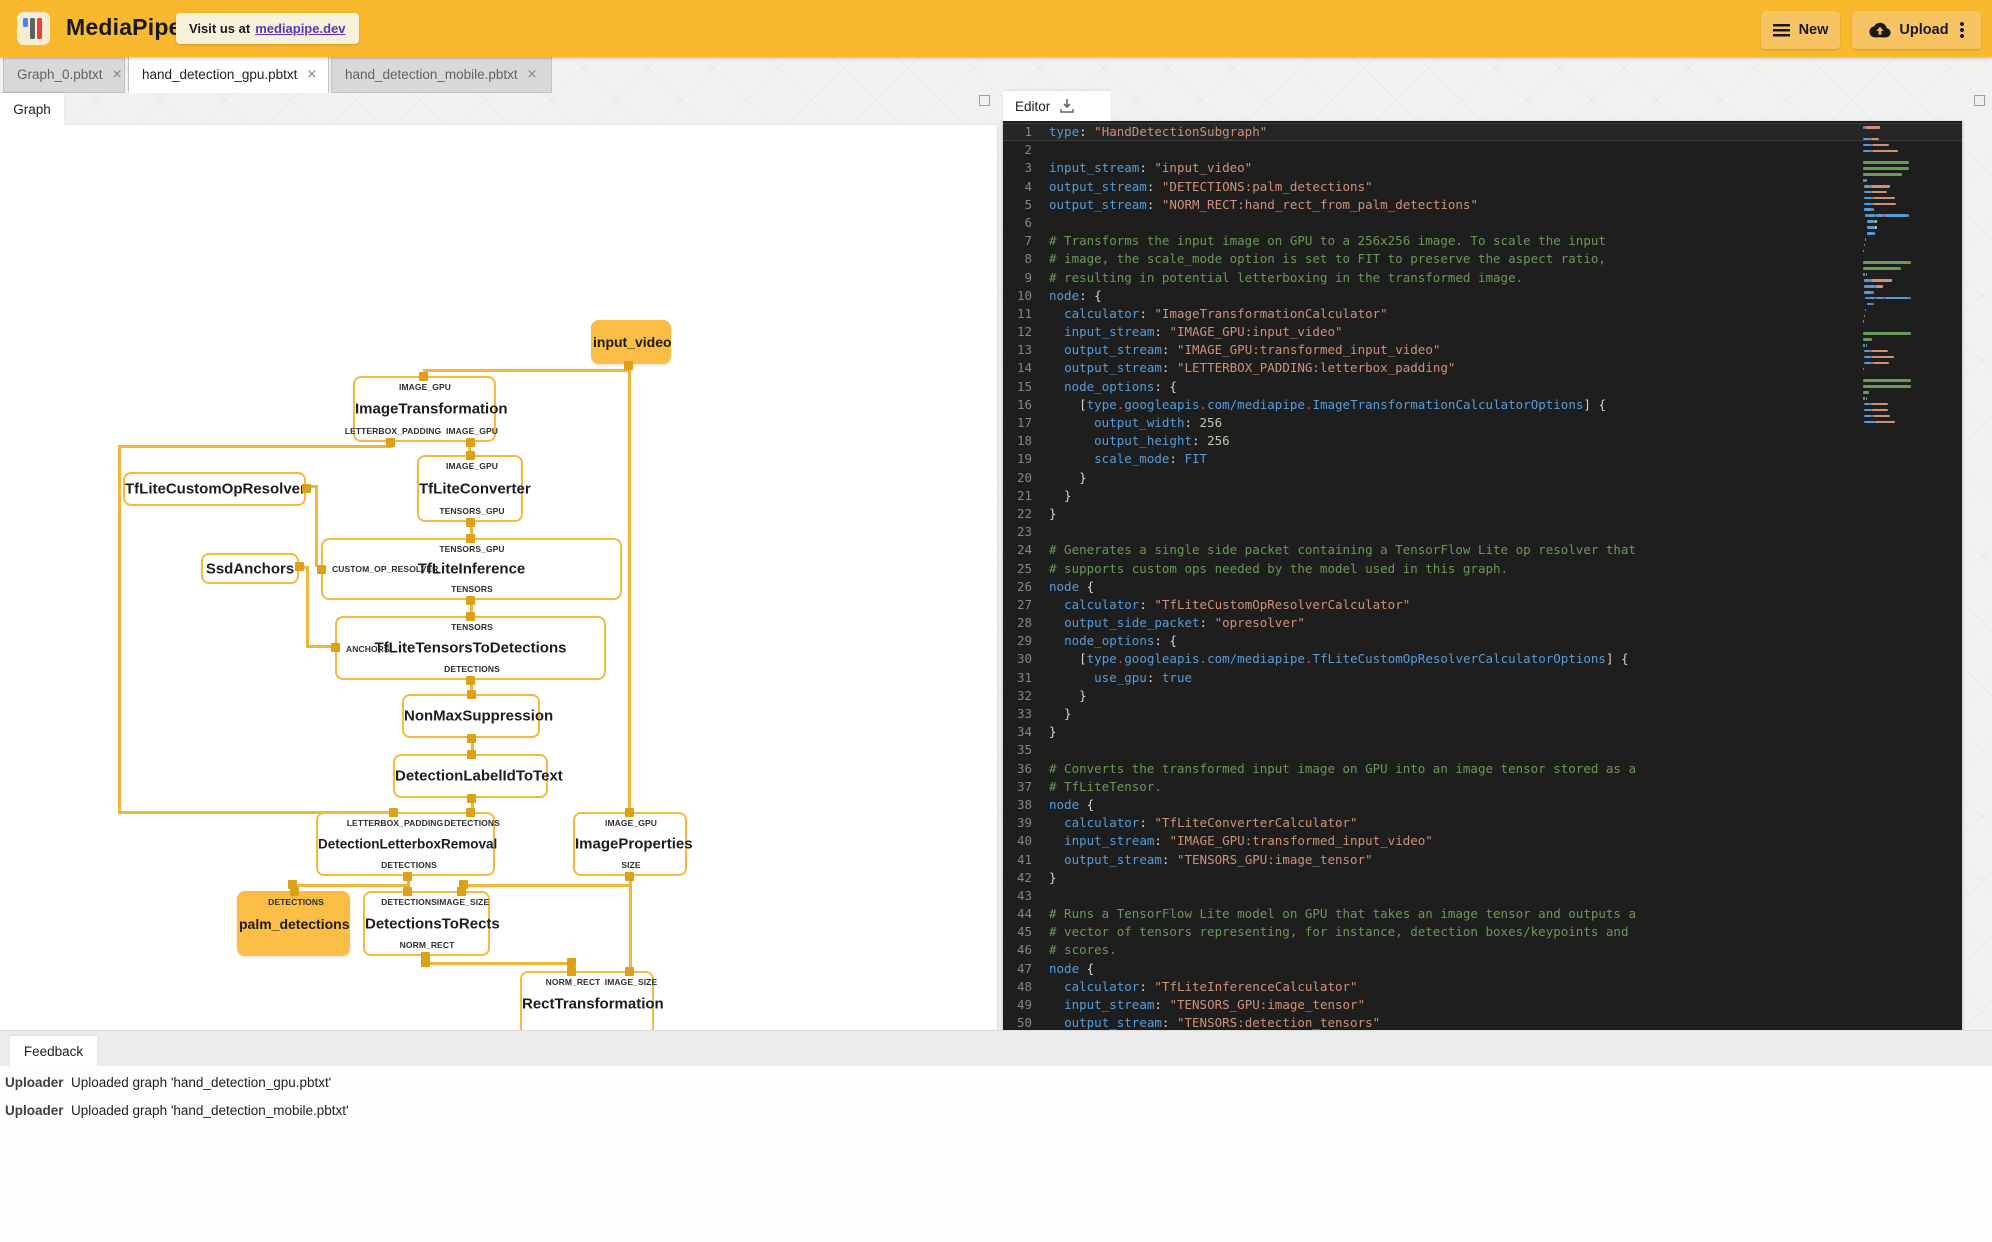 Image resolution: width=1992 pixels, height=1242 pixels. I want to click on code-text: }, so click(1060, 713).